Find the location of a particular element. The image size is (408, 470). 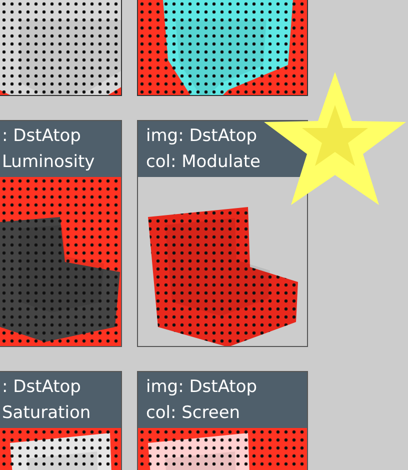

tile-caption: Luminosity is located at coordinates (49, 162).